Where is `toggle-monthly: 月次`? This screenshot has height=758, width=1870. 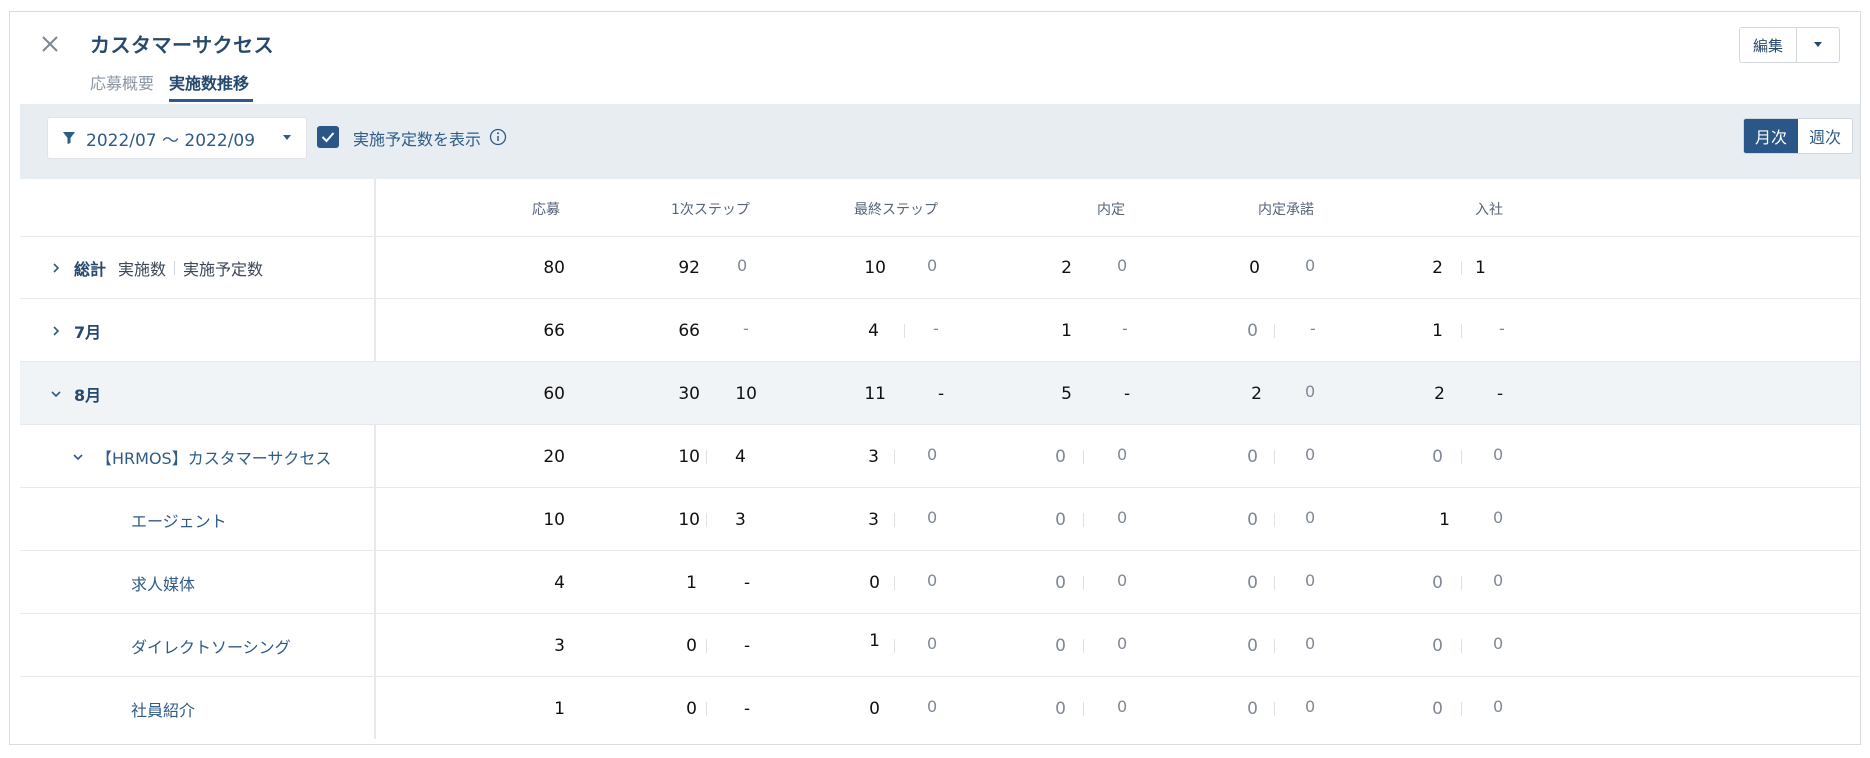
toggle-monthly: 月次 is located at coordinates (1771, 136).